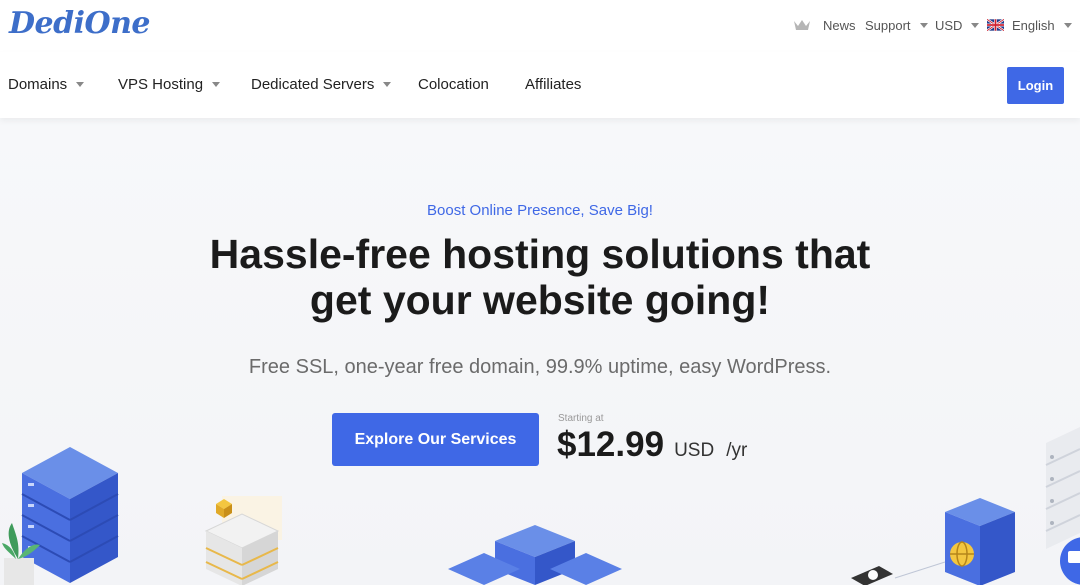 This screenshot has width=1080, height=585. What do you see at coordinates (611, 444) in the screenshot?
I see `price-amount: $12.99` at bounding box center [611, 444].